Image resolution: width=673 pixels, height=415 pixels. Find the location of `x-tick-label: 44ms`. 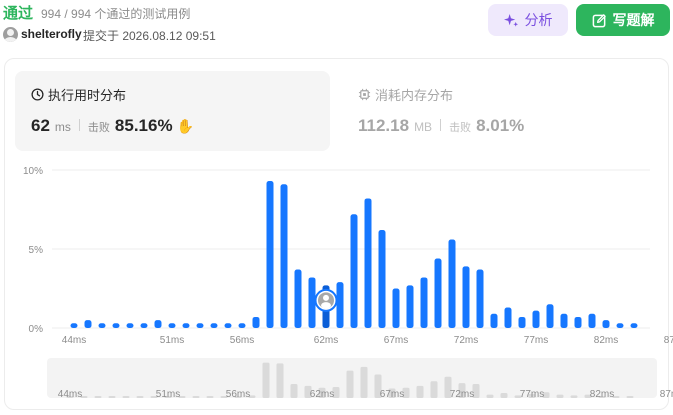

x-tick-label: 44ms is located at coordinates (74, 340).